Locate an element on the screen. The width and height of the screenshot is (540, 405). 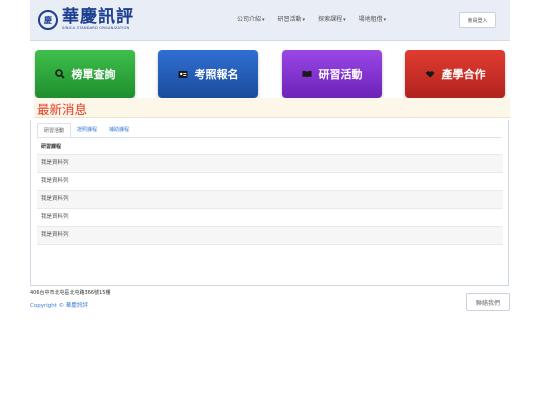
tab-certification-courses: 證照課程 is located at coordinates (87, 130).